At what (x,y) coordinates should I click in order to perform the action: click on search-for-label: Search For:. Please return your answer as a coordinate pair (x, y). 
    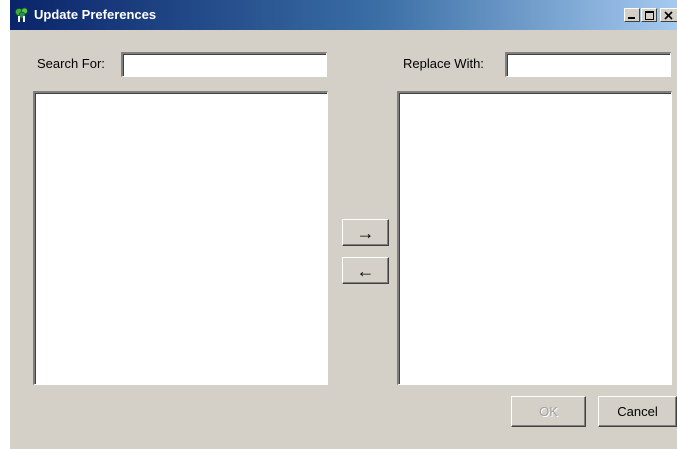
    Looking at the image, I should click on (71, 63).